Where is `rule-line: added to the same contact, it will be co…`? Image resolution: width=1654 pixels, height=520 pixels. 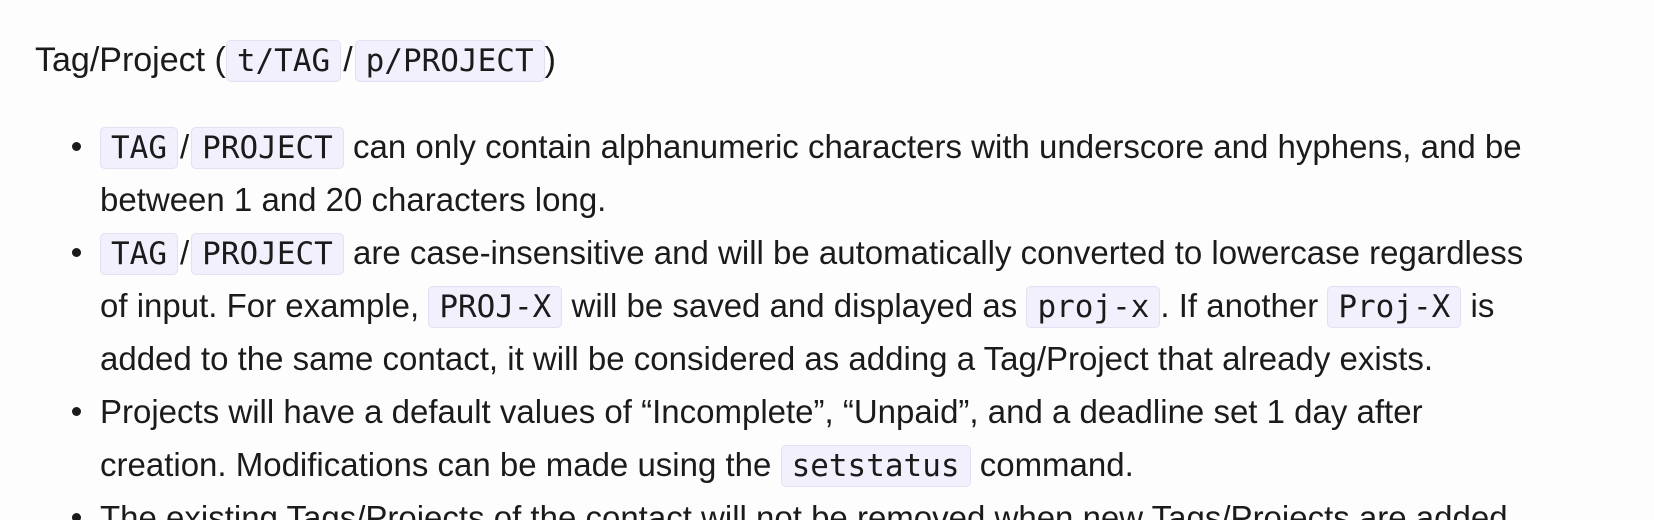
rule-line: added to the same contact, it will be co… is located at coordinates (870, 358).